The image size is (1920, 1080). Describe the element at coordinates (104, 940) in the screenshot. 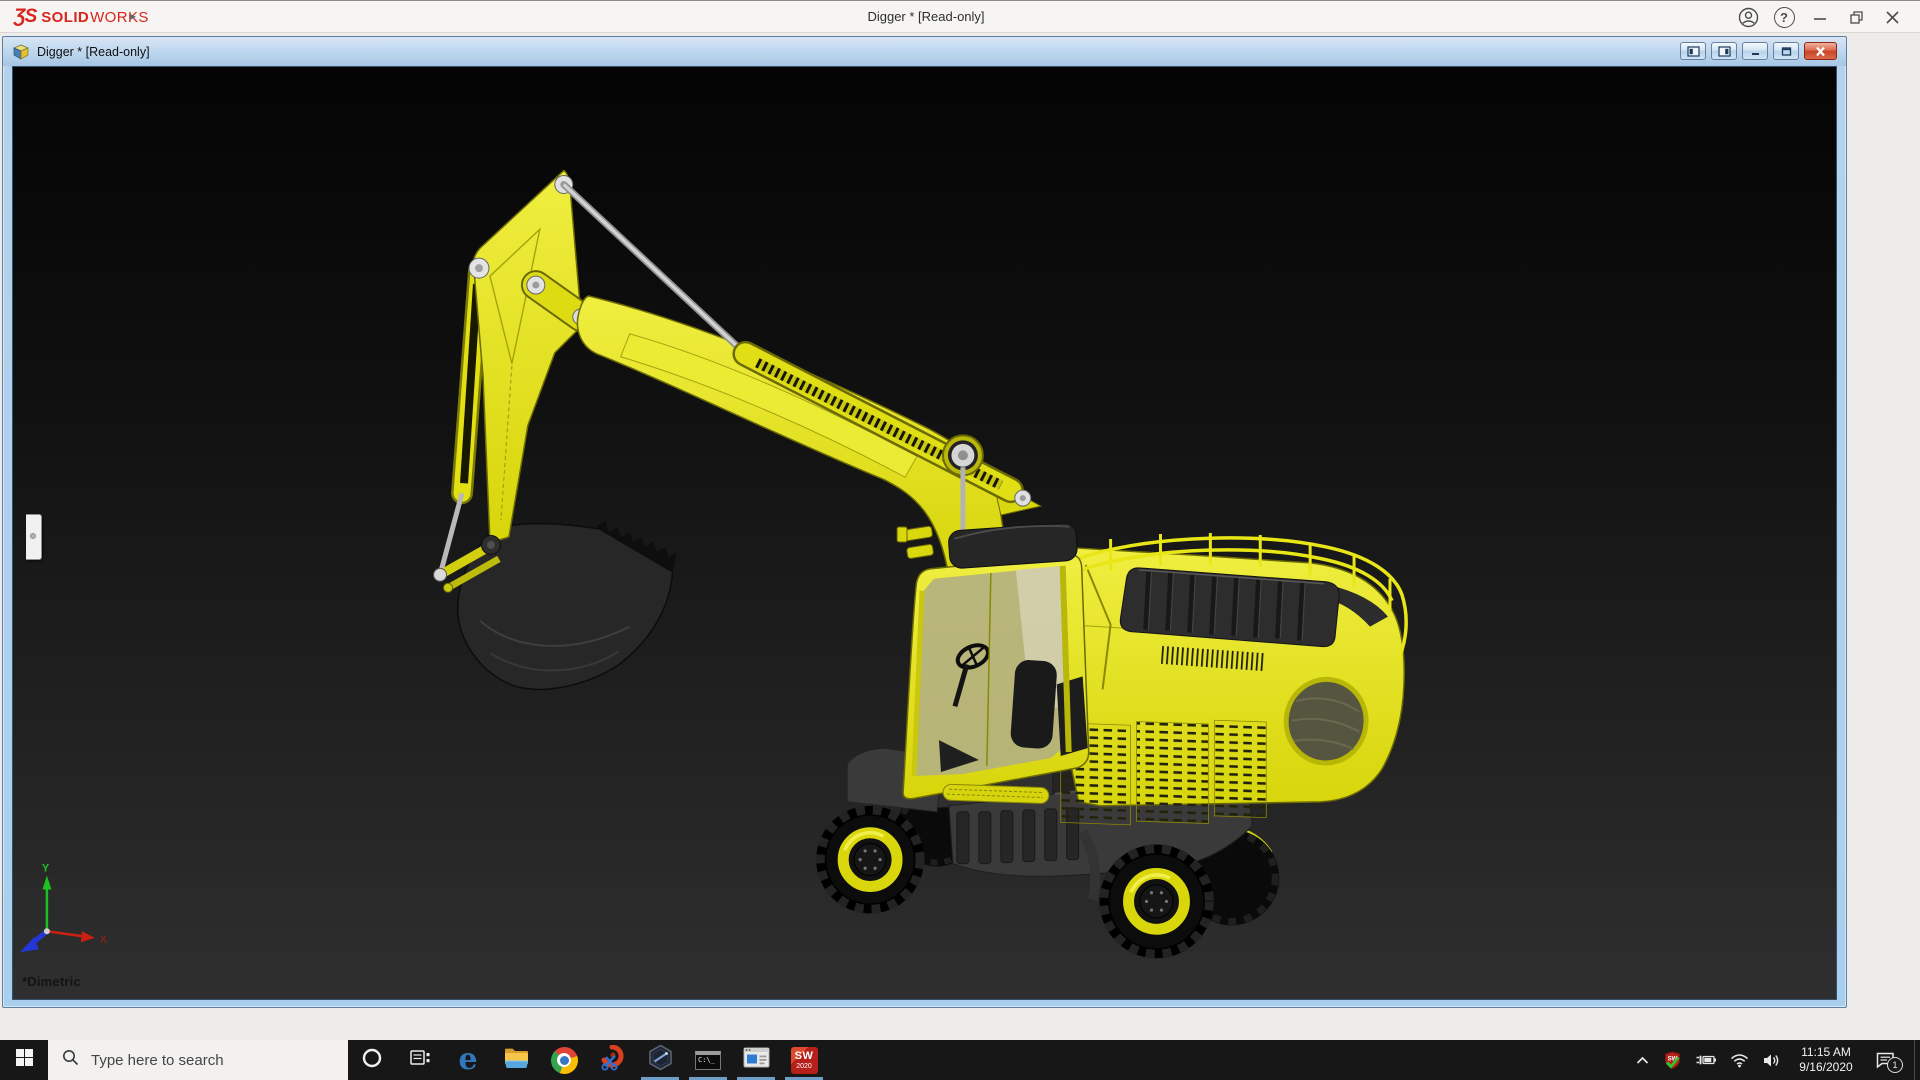

I see `triad-x-label: X` at that location.